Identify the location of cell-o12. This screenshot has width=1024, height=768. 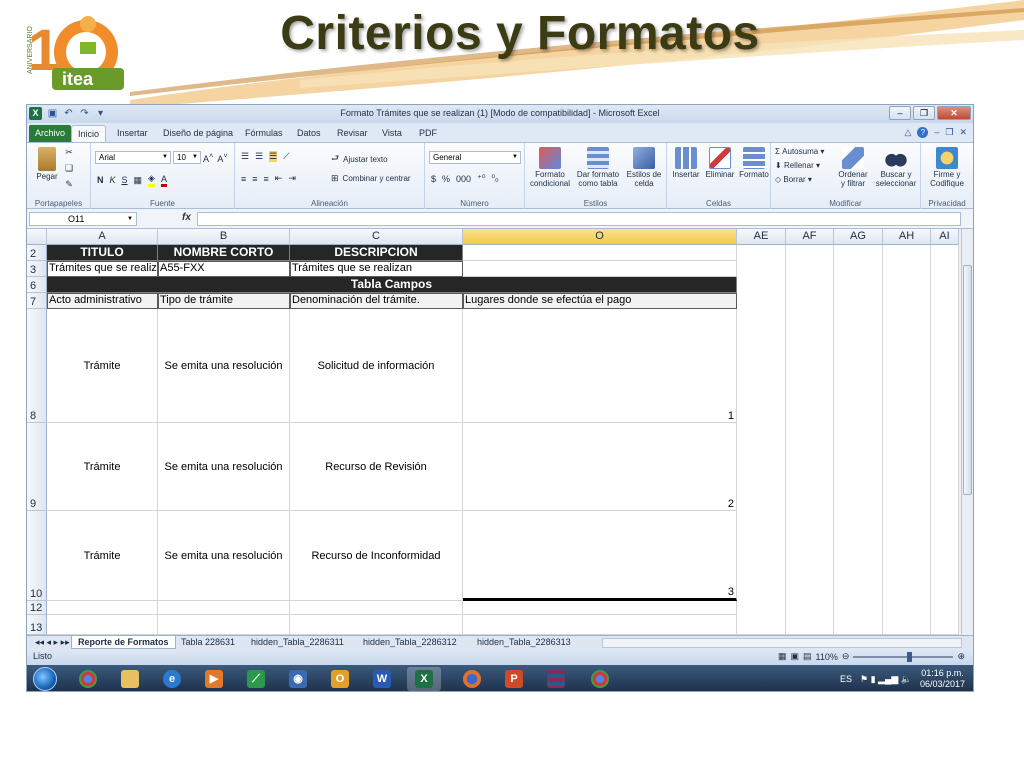
(600, 608).